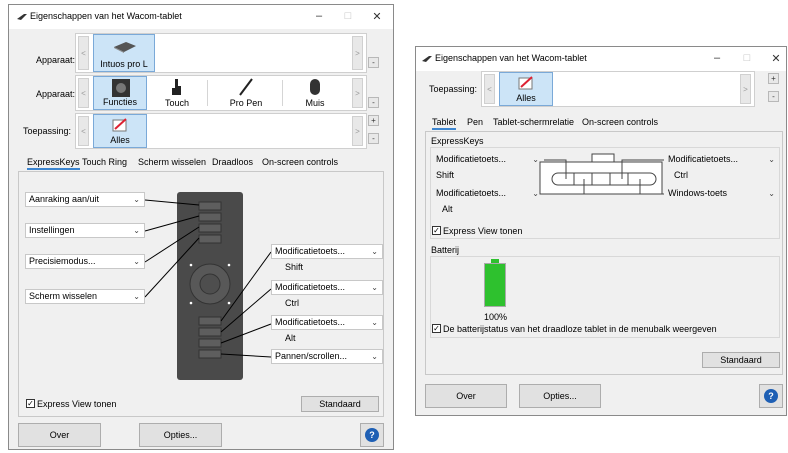 The image size is (788, 453). I want to click on remove-tool-button: -, so click(373, 102).